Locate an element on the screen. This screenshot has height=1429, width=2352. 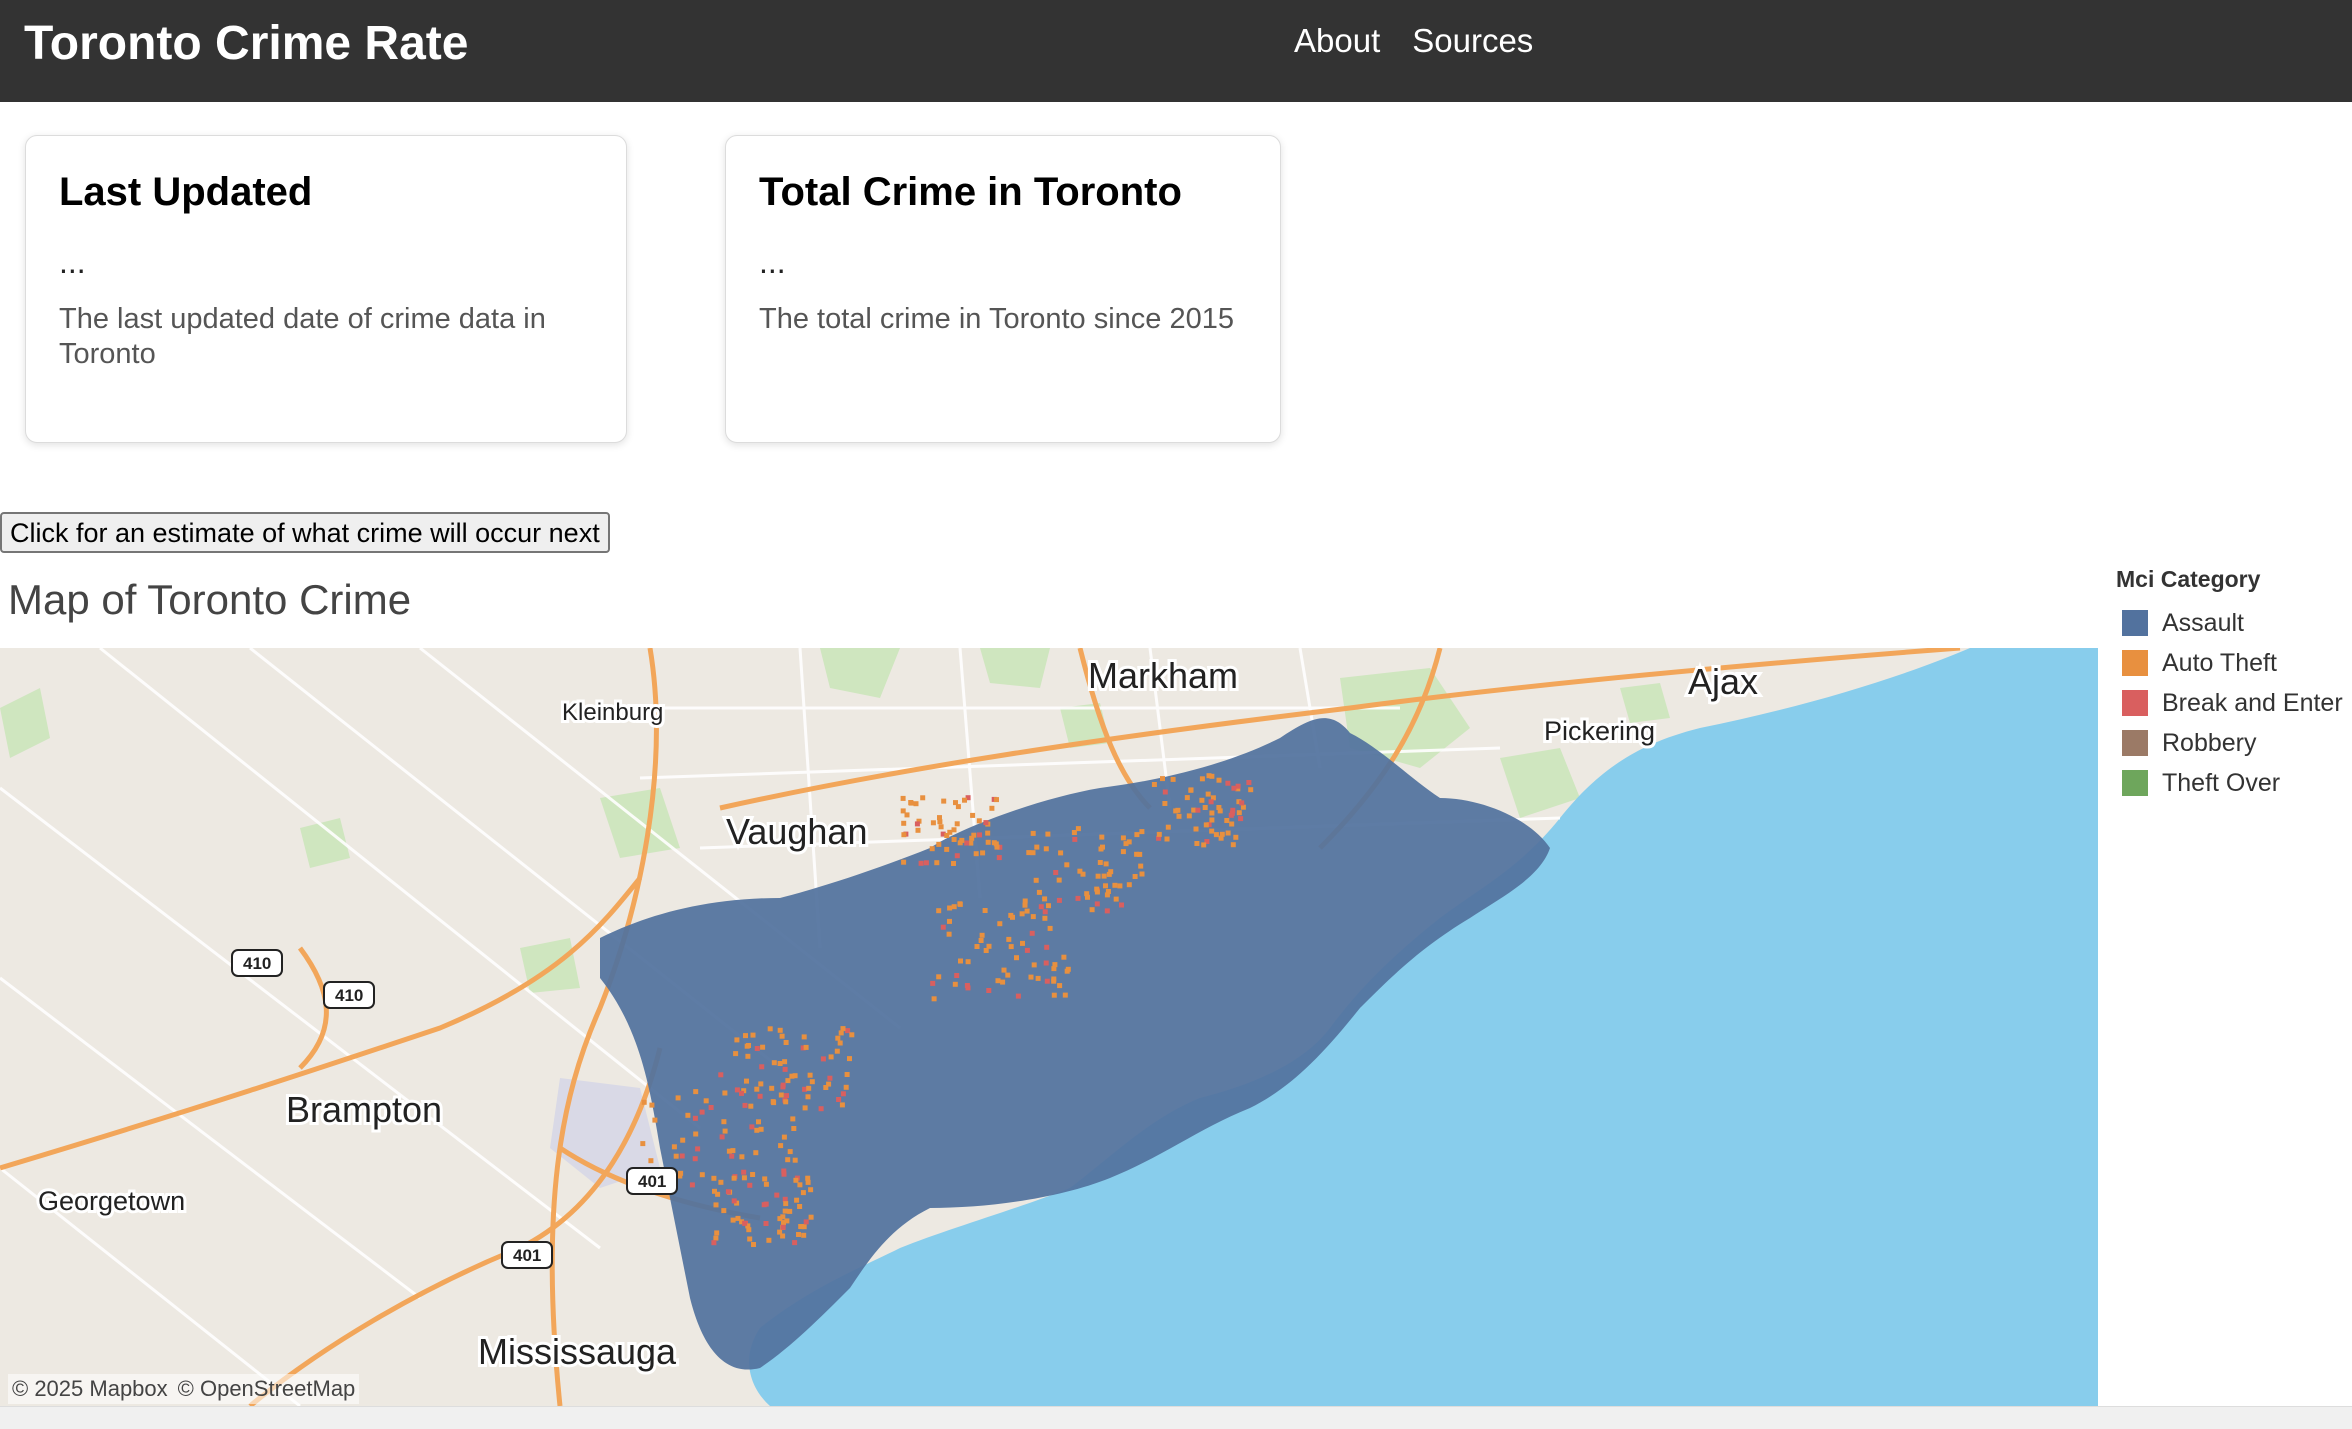
legend-item-break-and-enter: Break and Enter is located at coordinates (2229, 703).